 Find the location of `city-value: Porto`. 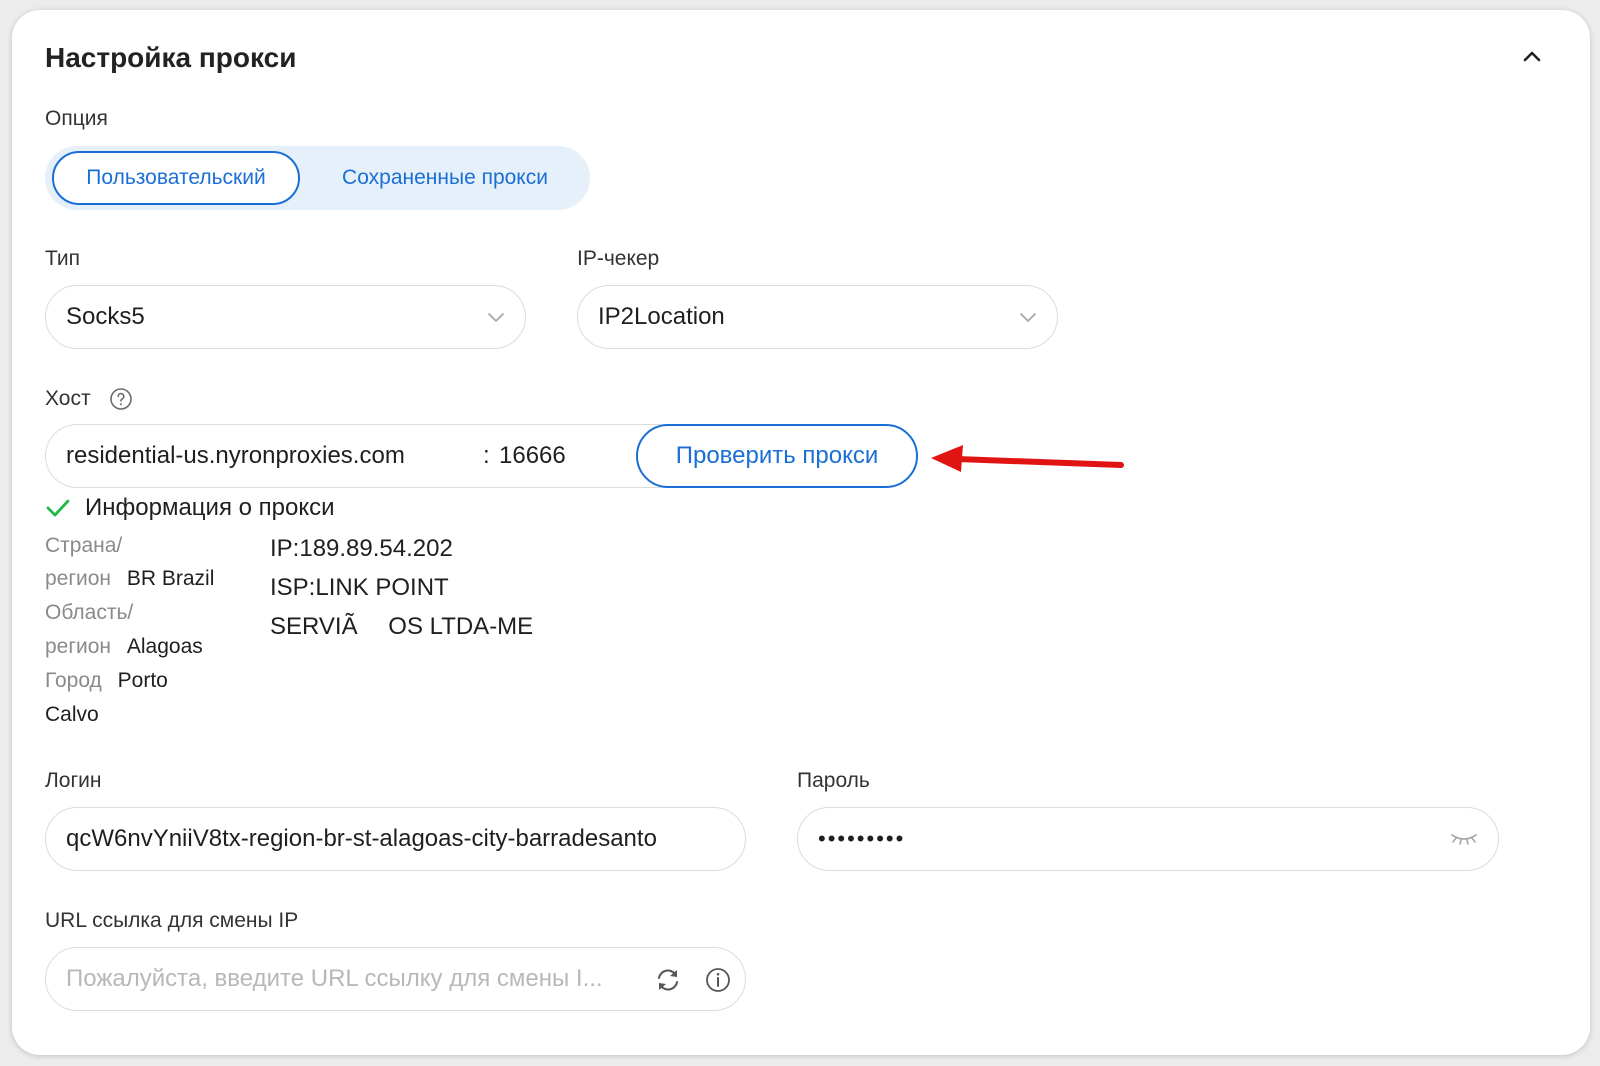

city-value: Porto is located at coordinates (142, 680).